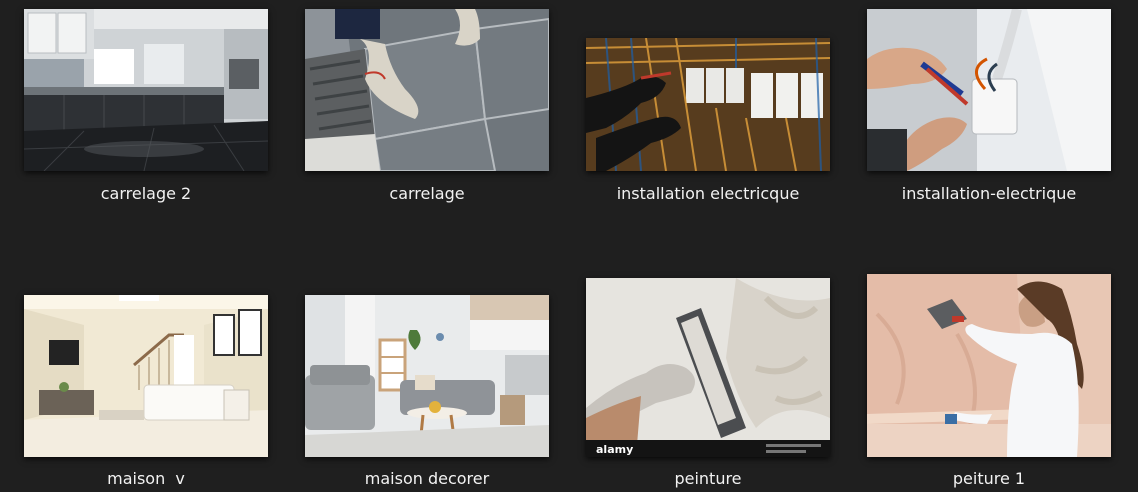  I want to click on file-name-label: installation electricque, so click(708, 193).